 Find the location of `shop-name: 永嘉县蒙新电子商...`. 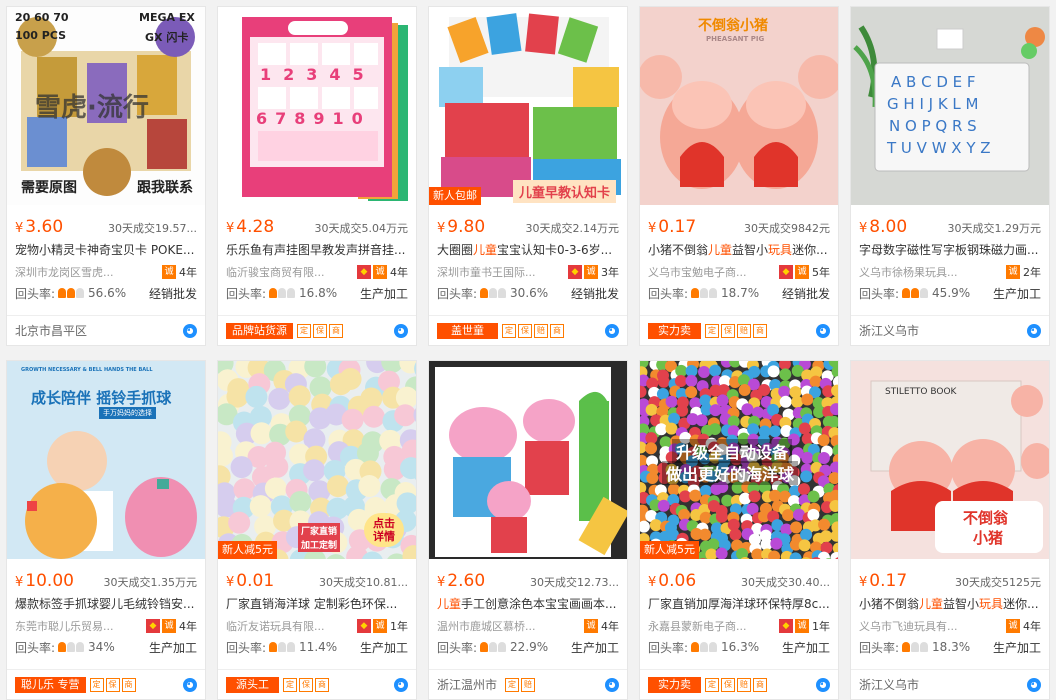

shop-name: 永嘉县蒙新电子商... is located at coordinates (712, 626).